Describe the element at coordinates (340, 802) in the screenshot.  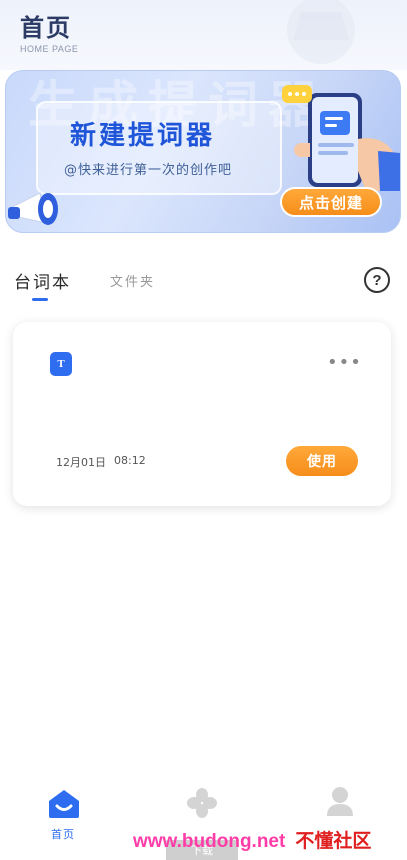
I see `user-icon` at that location.